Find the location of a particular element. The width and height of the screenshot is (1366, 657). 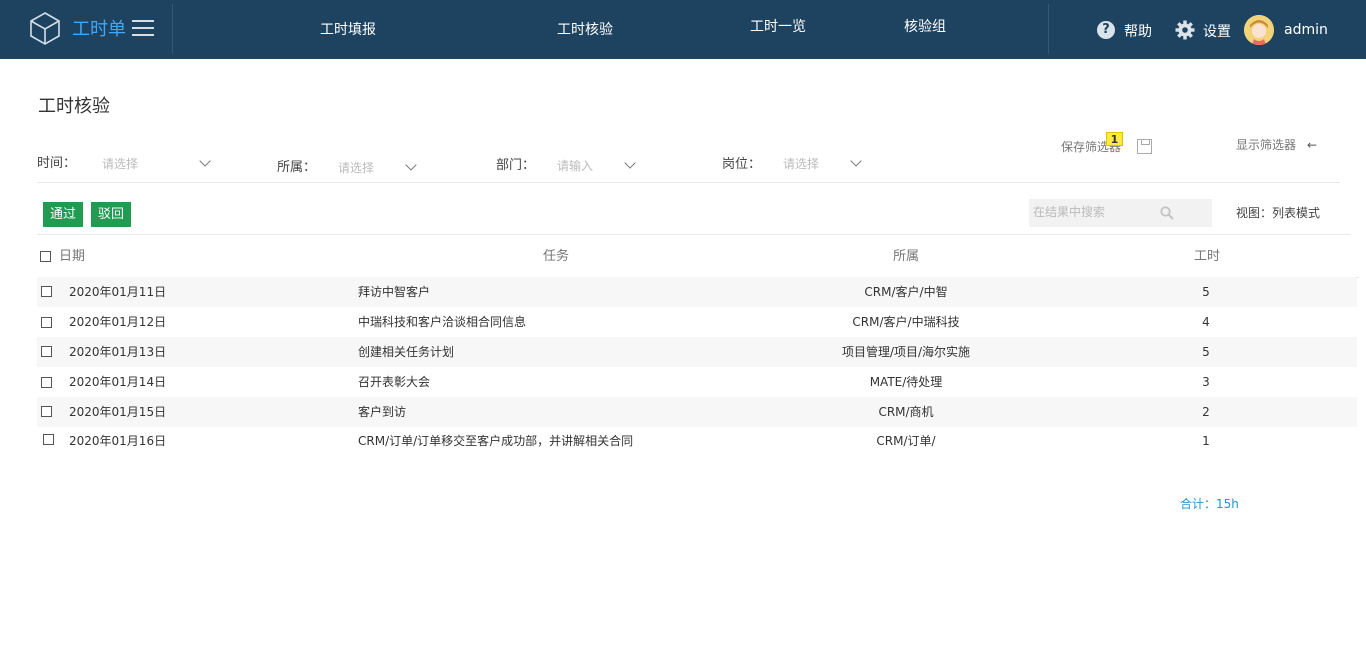

reject-button: 驳回 is located at coordinates (111, 214).